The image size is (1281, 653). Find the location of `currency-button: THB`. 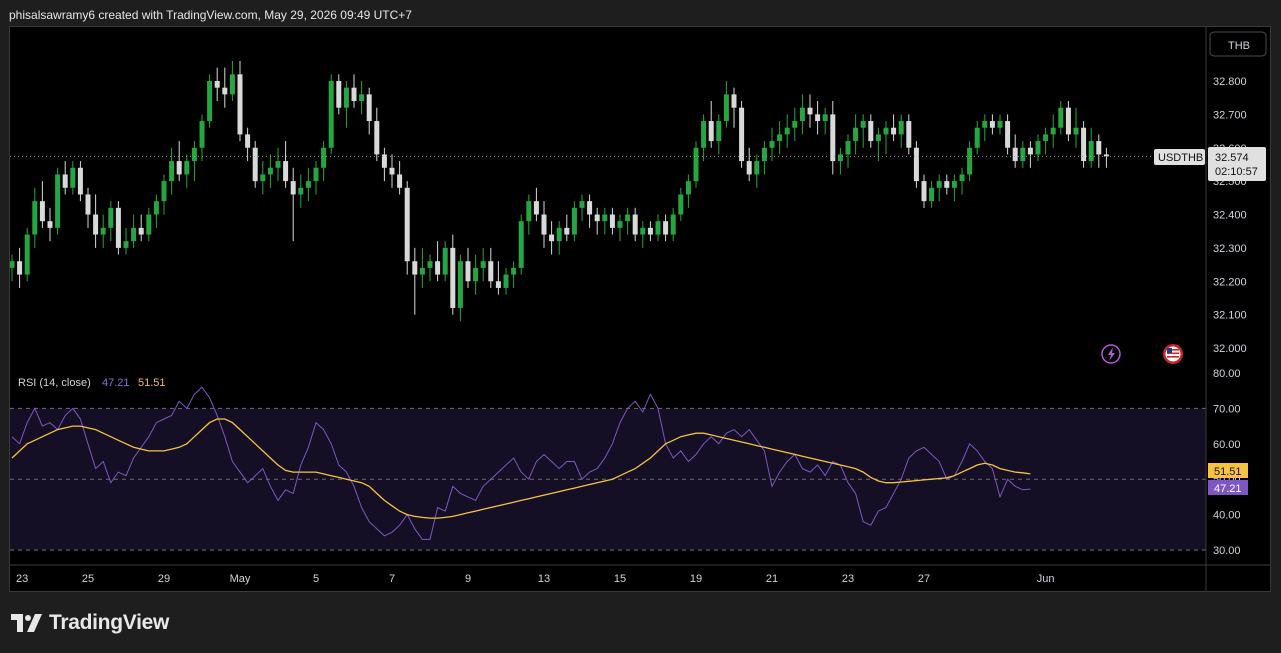

currency-button: THB is located at coordinates (1238, 44).